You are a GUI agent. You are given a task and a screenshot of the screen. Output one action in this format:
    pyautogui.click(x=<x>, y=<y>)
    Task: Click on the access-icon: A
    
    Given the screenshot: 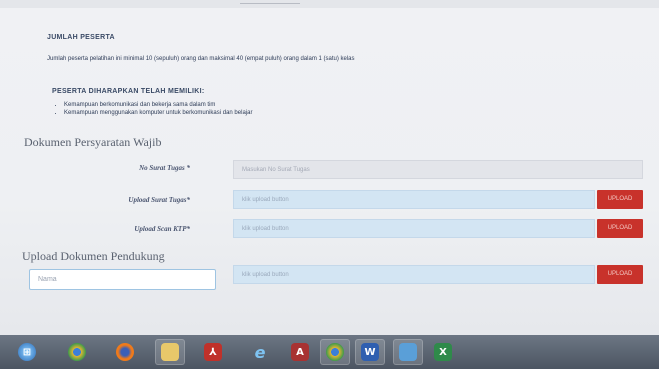 What is the action you would take?
    pyautogui.click(x=300, y=352)
    